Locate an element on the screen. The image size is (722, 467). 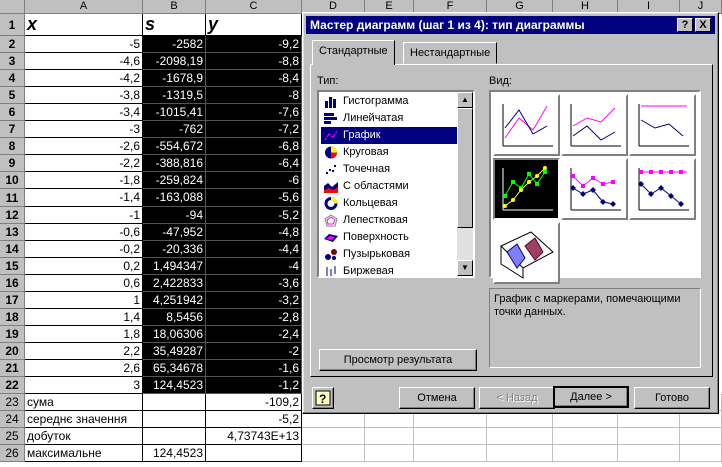
cell-s: -1319,5 is located at coordinates (174, 95).